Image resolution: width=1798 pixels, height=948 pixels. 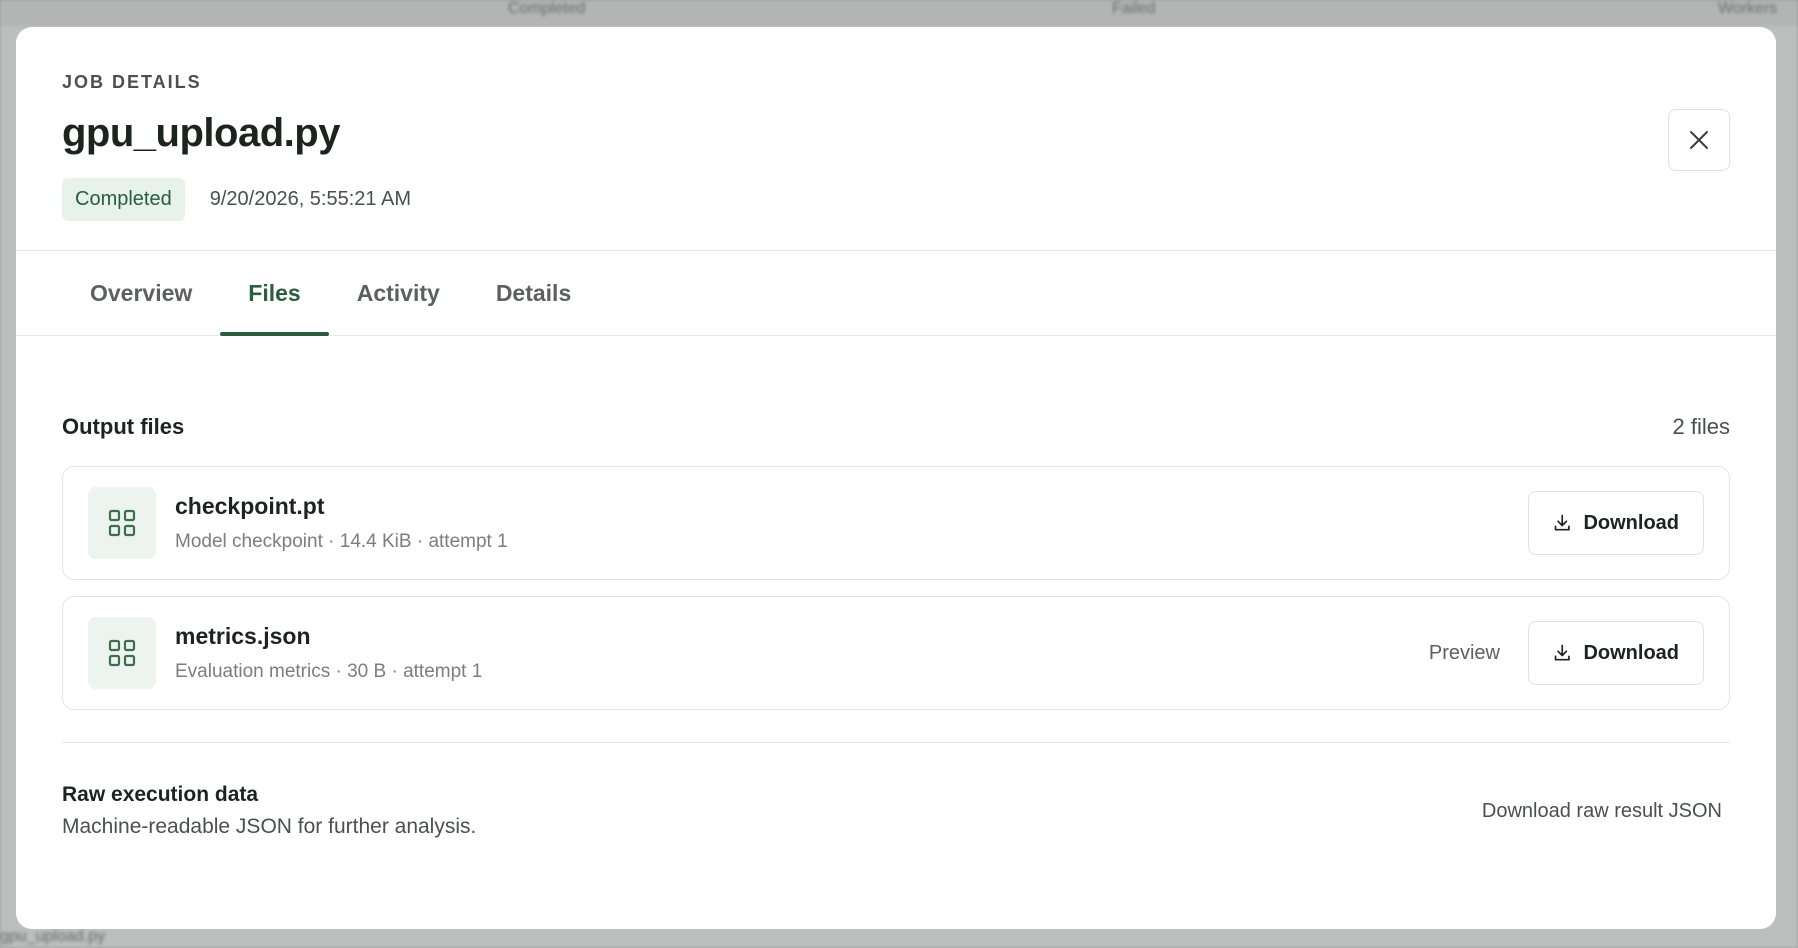 What do you see at coordinates (1464, 653) in the screenshot?
I see `preview-link: Preview` at bounding box center [1464, 653].